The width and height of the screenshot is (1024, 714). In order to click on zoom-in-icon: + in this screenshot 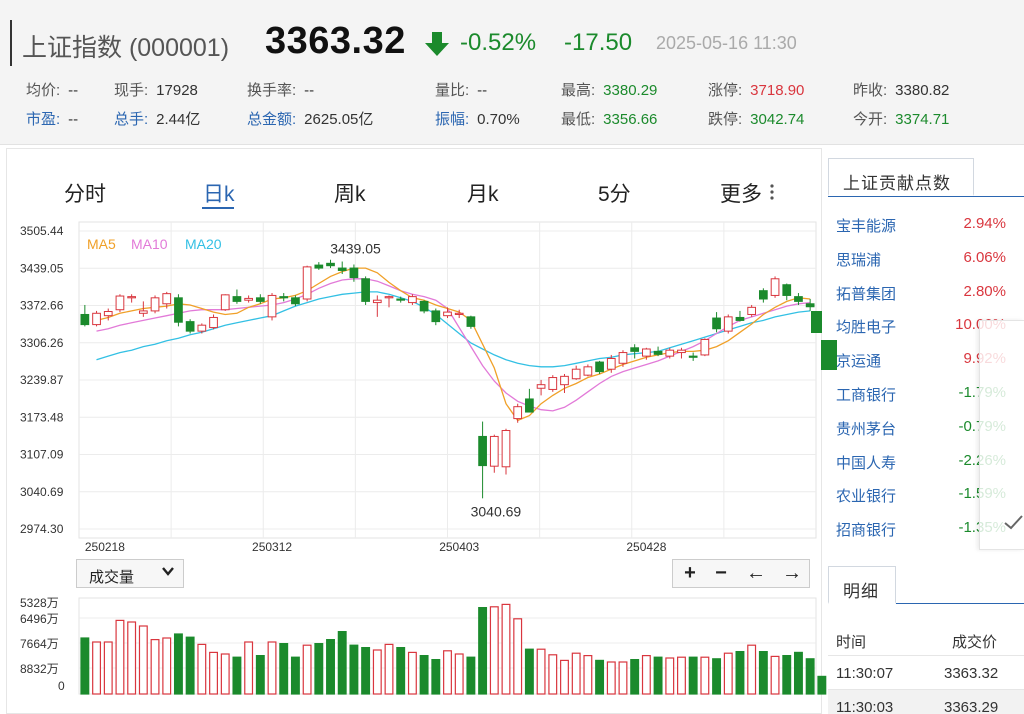, I will do `click(690, 574)`.